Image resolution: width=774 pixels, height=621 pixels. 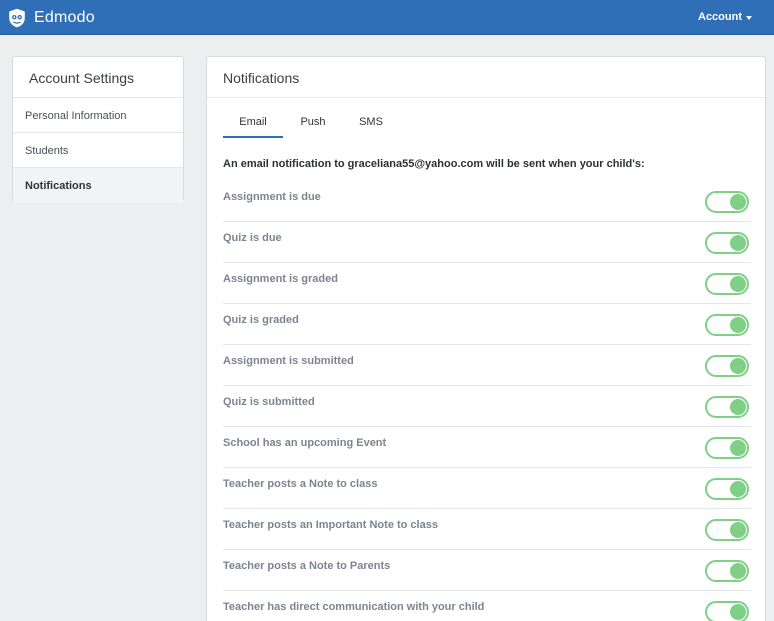 What do you see at coordinates (305, 443) in the screenshot?
I see `setting-label: School has an upcoming Event` at bounding box center [305, 443].